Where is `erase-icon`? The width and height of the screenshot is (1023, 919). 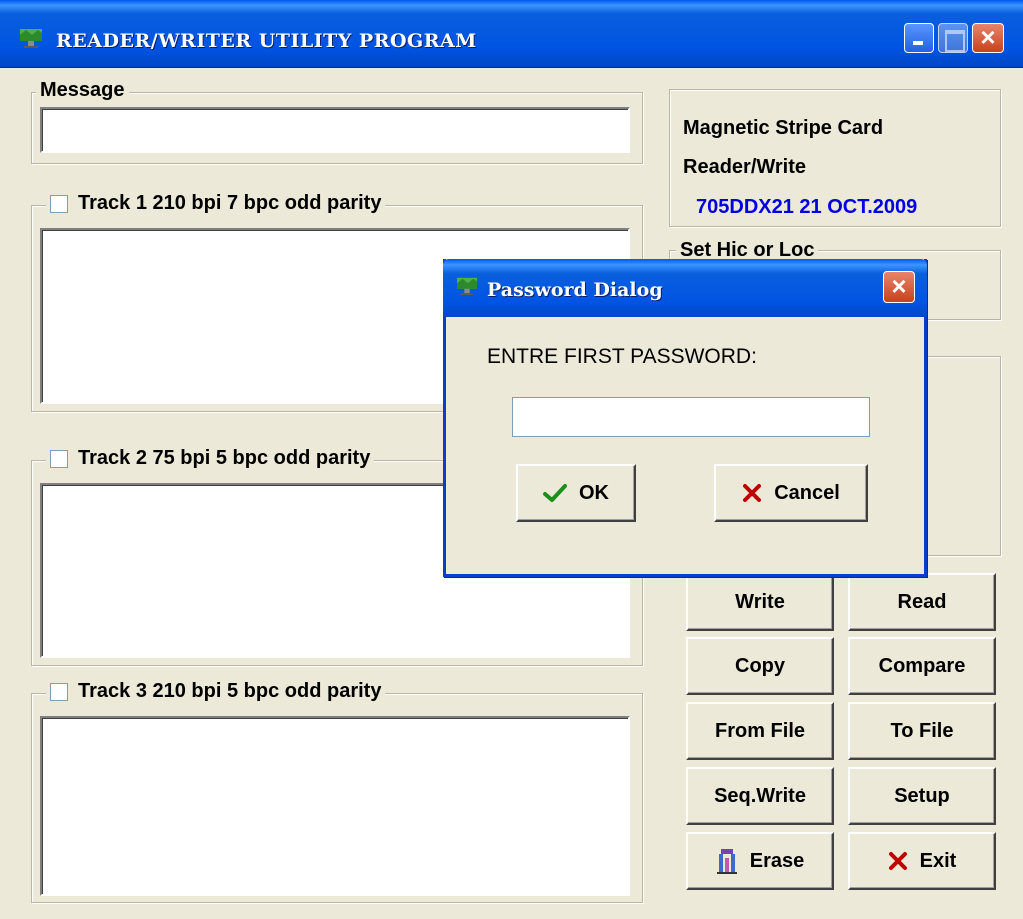 erase-icon is located at coordinates (726, 861).